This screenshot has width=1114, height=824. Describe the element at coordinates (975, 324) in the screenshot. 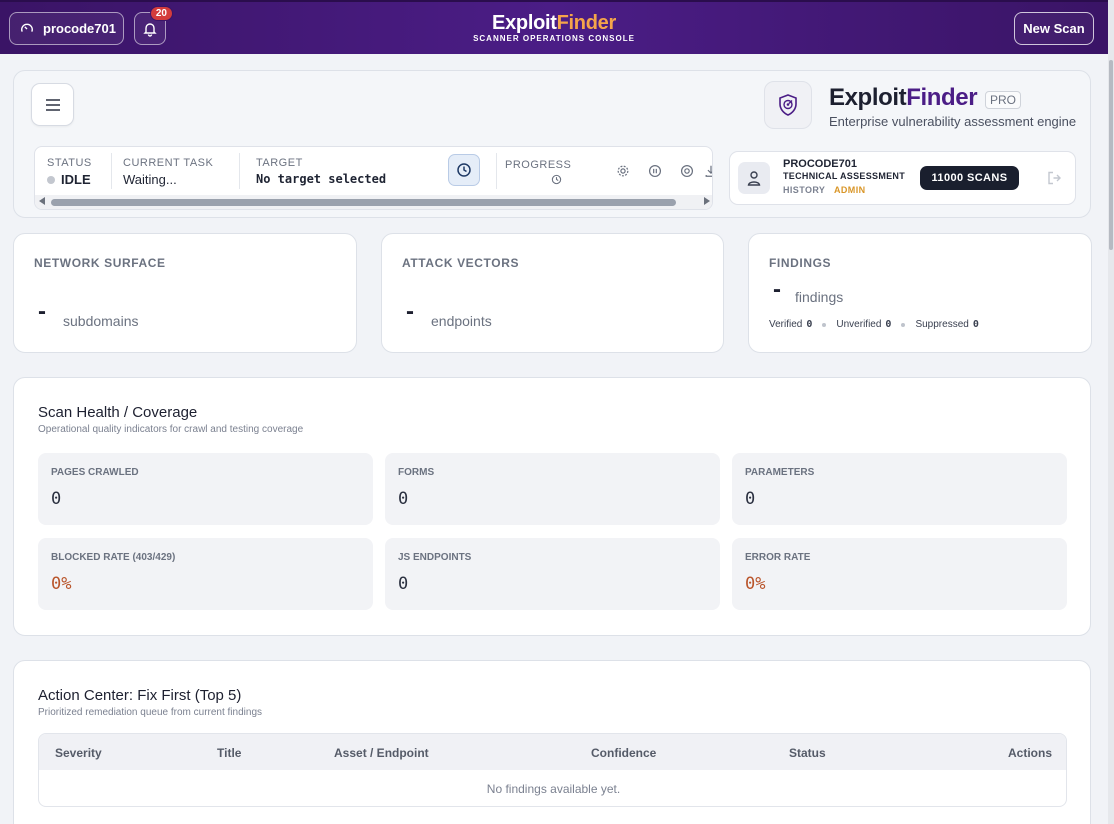

I see `suppressed-count: 0` at that location.